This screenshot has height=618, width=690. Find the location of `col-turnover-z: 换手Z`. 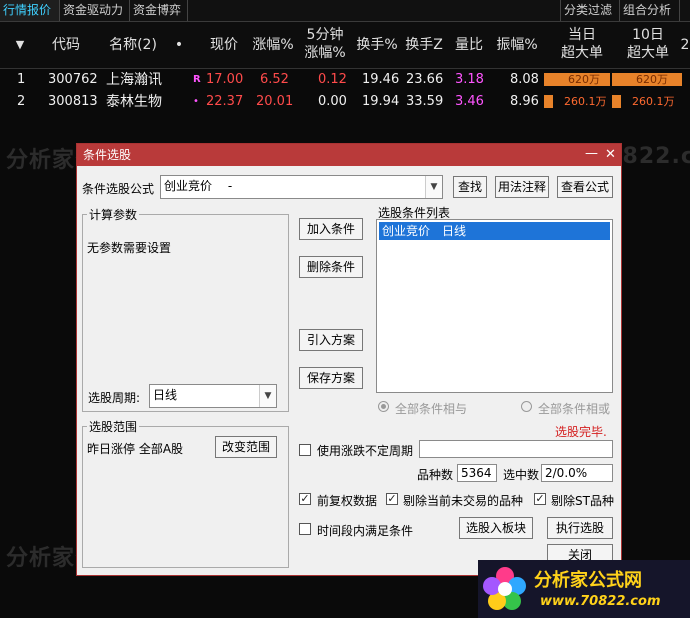

col-turnover-z: 换手Z is located at coordinates (424, 45).